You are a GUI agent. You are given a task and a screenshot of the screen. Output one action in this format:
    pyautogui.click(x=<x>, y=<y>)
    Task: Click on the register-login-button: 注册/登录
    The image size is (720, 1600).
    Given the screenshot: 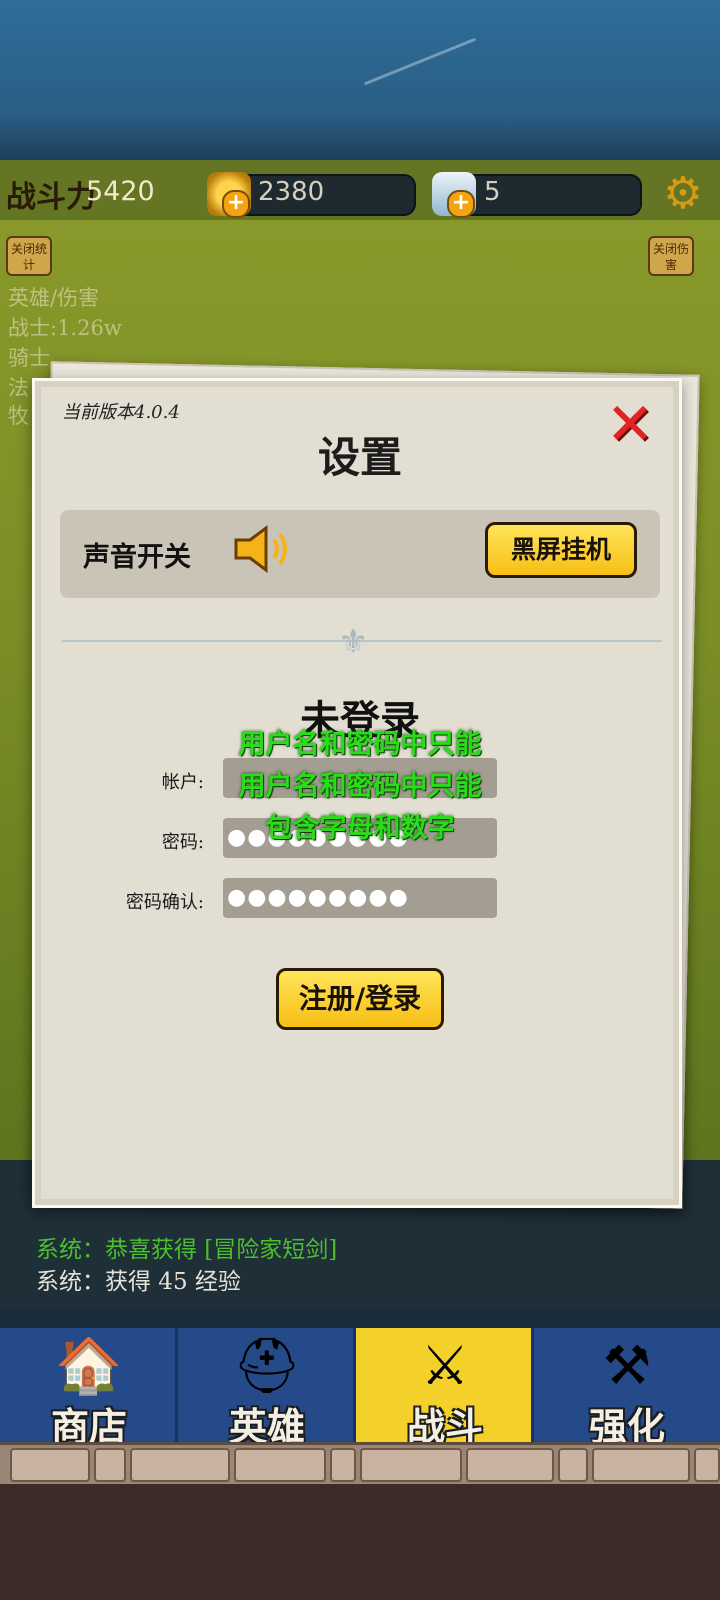 What is the action you would take?
    pyautogui.click(x=360, y=999)
    